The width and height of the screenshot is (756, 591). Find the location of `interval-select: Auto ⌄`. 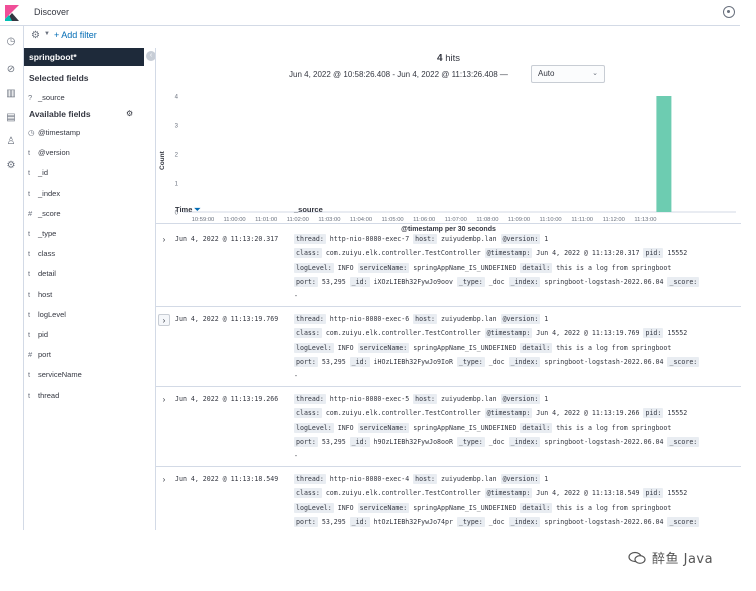

interval-select: Auto ⌄ is located at coordinates (568, 74).